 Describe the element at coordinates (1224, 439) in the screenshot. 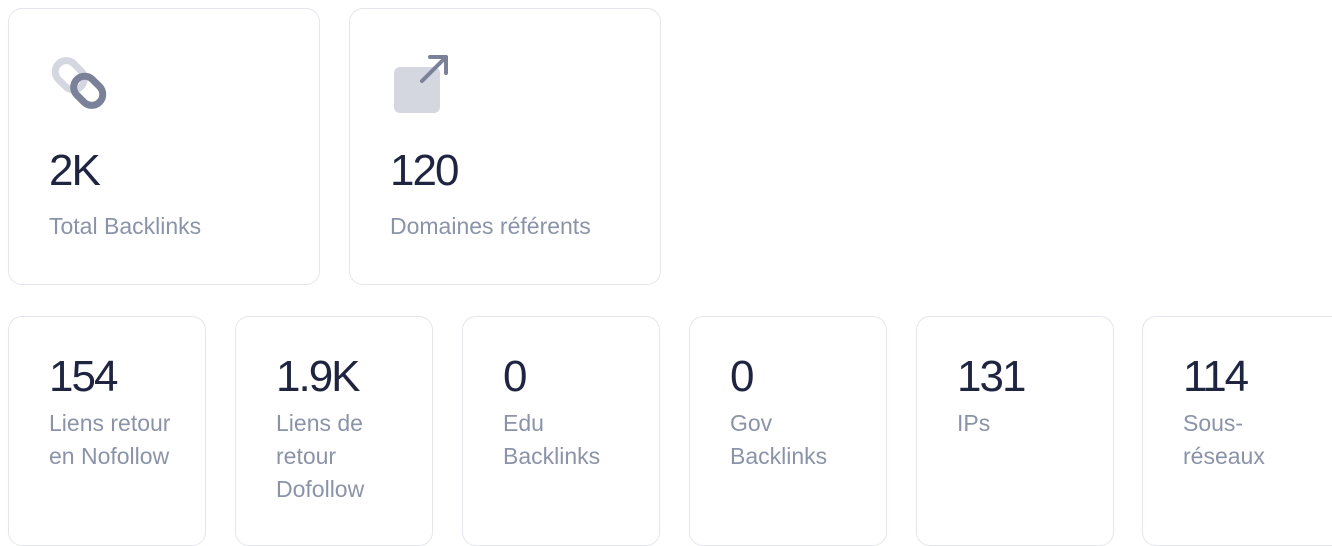

I see `subnets-label: Sous-réseaux` at that location.